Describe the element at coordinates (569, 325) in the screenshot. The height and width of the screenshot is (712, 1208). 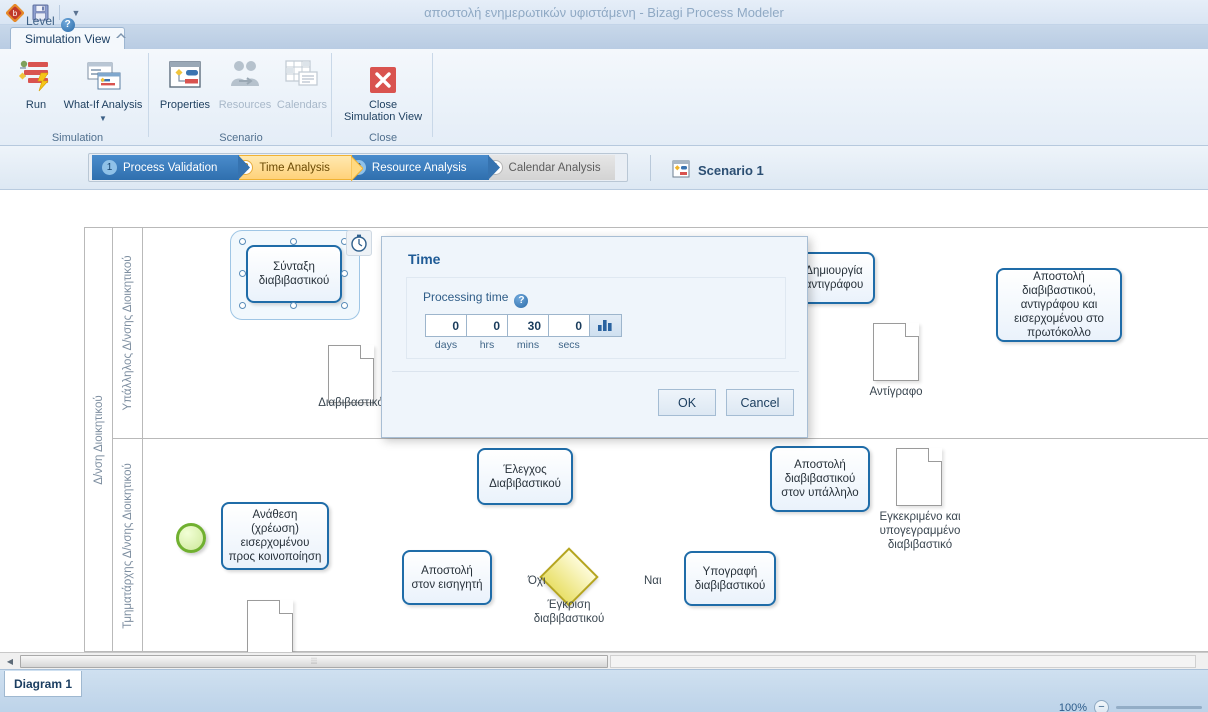
I see `secs-input: 0` at that location.